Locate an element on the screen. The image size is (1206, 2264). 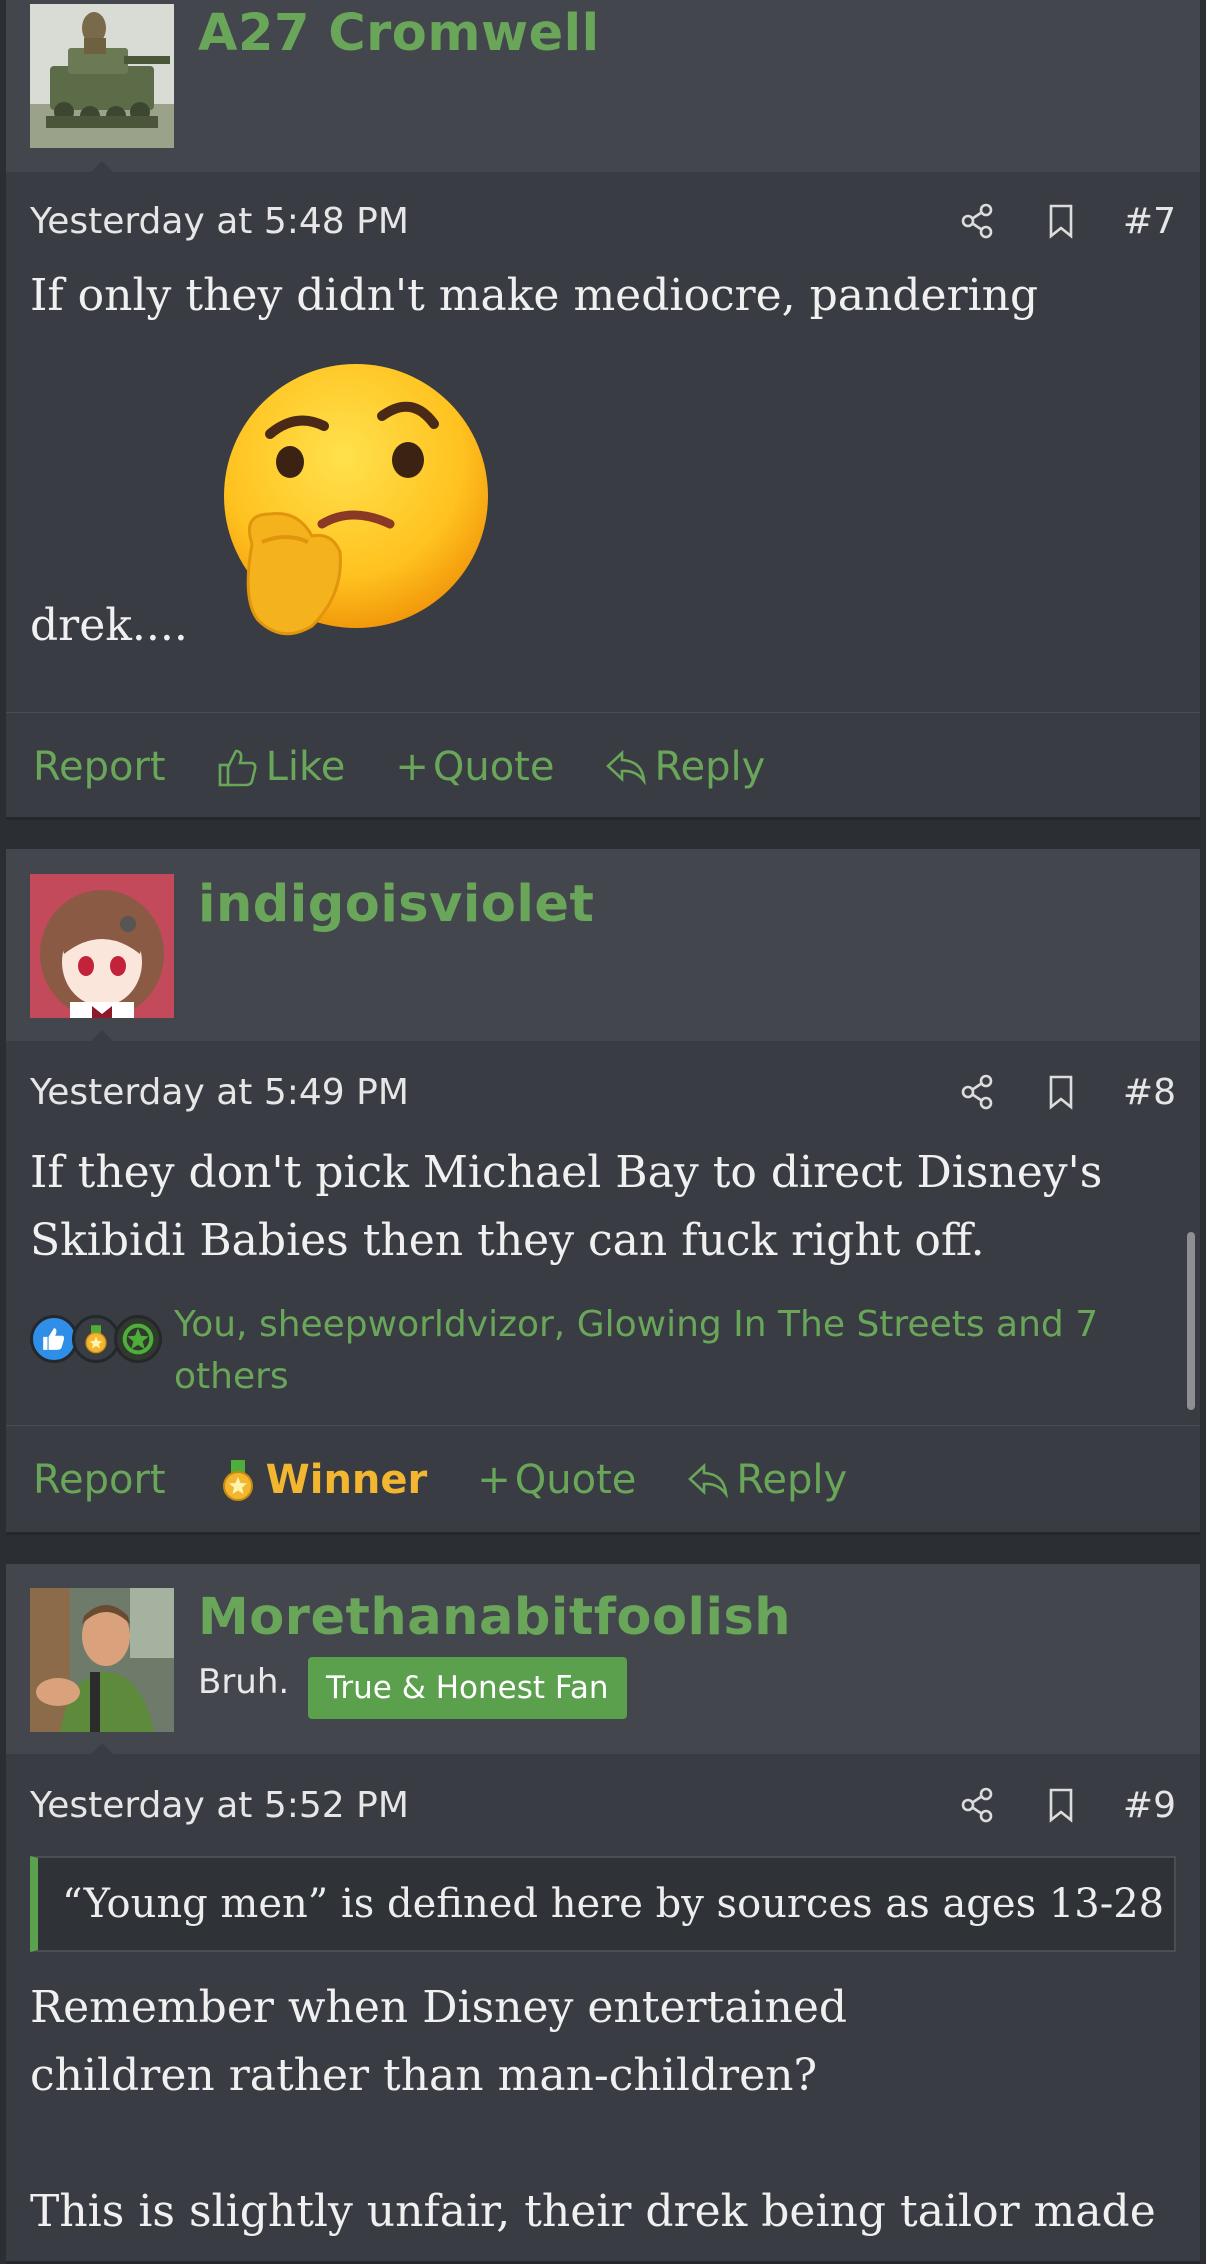
like-button: Like is located at coordinates (281, 766).